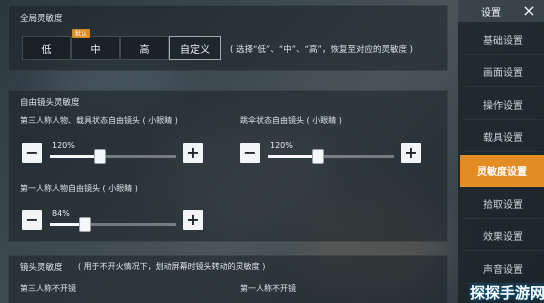 This screenshot has height=303, width=544. Describe the element at coordinates (291, 120) in the screenshot. I see `slider-label: 跳伞状态自由镜头 ( 小眼睛 )` at that location.